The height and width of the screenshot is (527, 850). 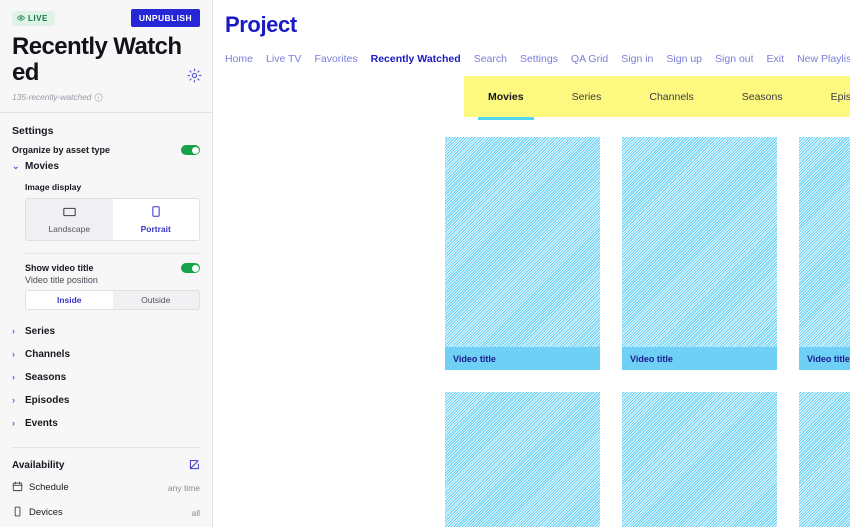 I want to click on nav-item-qa-grid: QA Grid, so click(x=589, y=59).